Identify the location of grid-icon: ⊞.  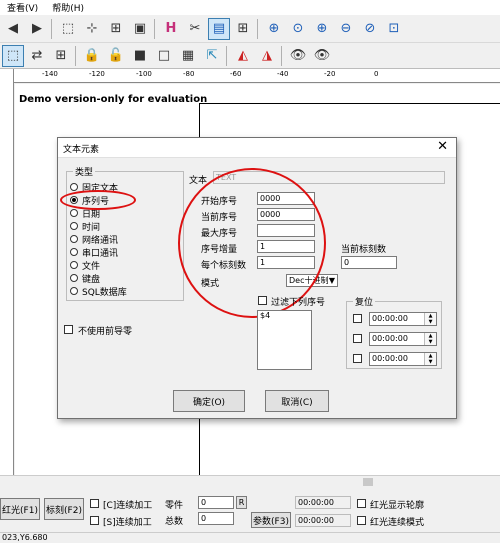
(243, 29).